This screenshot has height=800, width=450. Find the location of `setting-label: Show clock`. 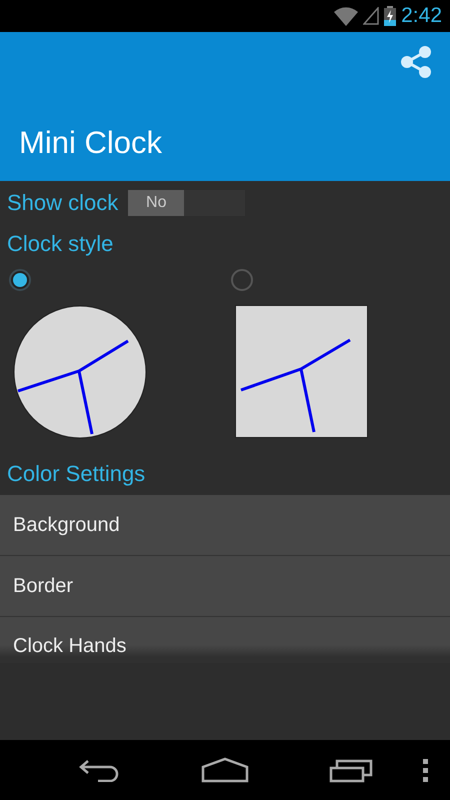

setting-label: Show clock is located at coordinates (62, 203).